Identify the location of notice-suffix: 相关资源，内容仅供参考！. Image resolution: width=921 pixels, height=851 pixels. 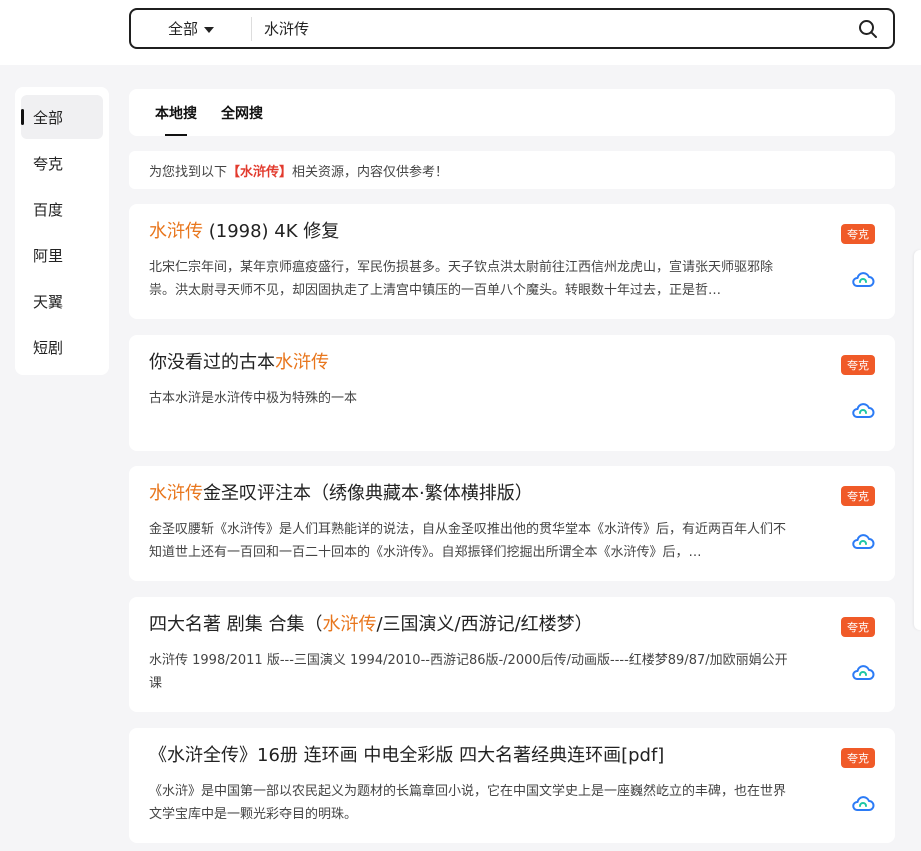
(370, 172).